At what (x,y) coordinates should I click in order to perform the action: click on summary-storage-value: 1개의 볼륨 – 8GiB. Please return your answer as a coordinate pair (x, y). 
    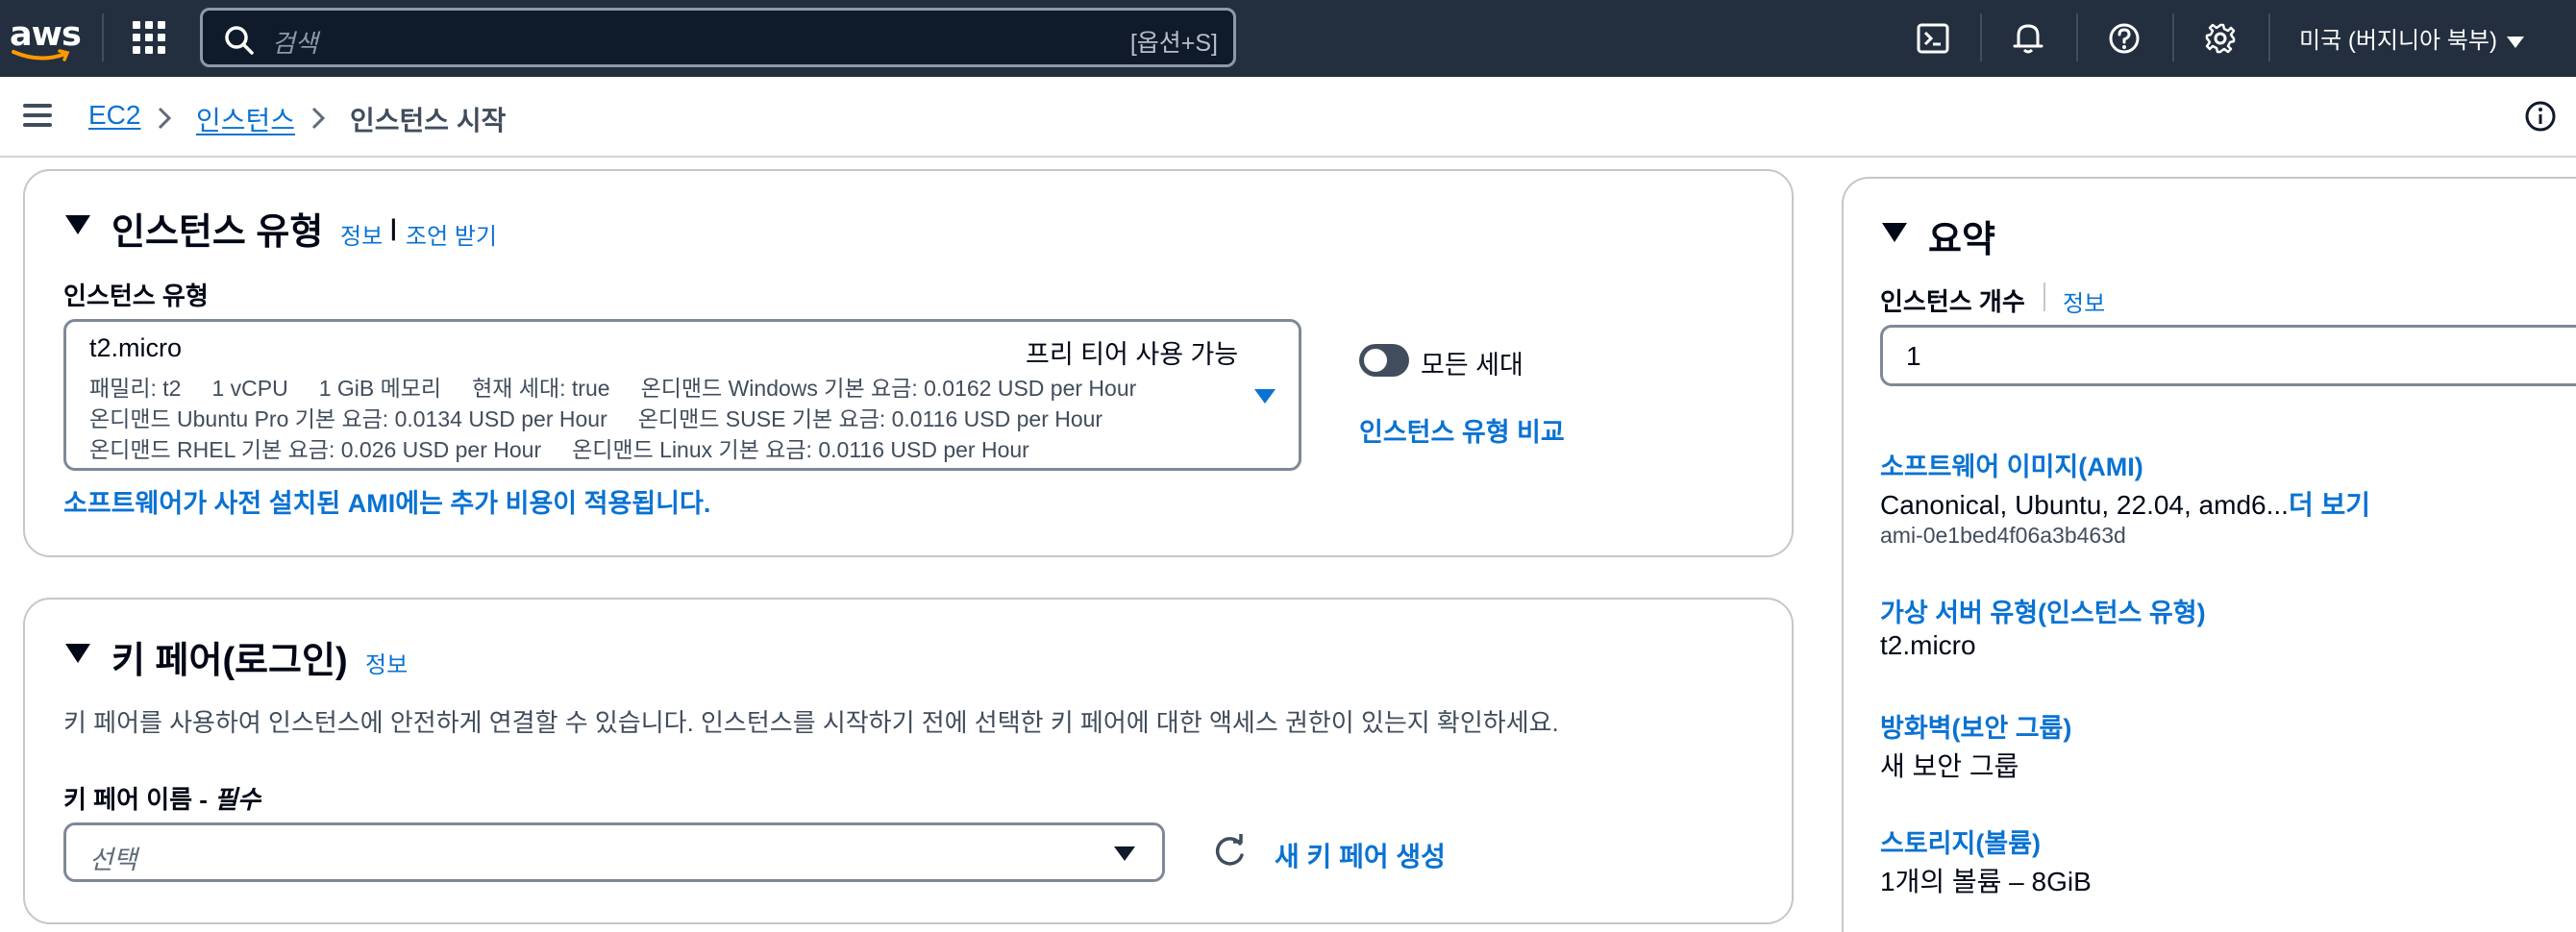
    Looking at the image, I should click on (1986, 881).